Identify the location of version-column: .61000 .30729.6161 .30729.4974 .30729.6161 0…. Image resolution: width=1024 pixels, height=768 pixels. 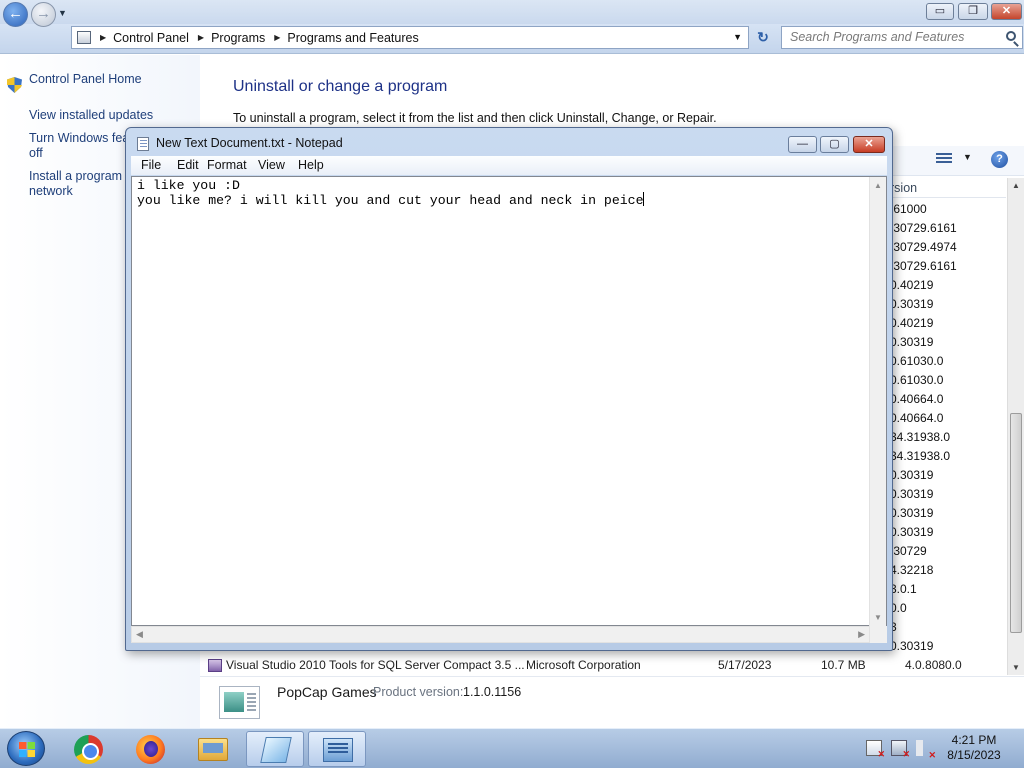
(948, 428).